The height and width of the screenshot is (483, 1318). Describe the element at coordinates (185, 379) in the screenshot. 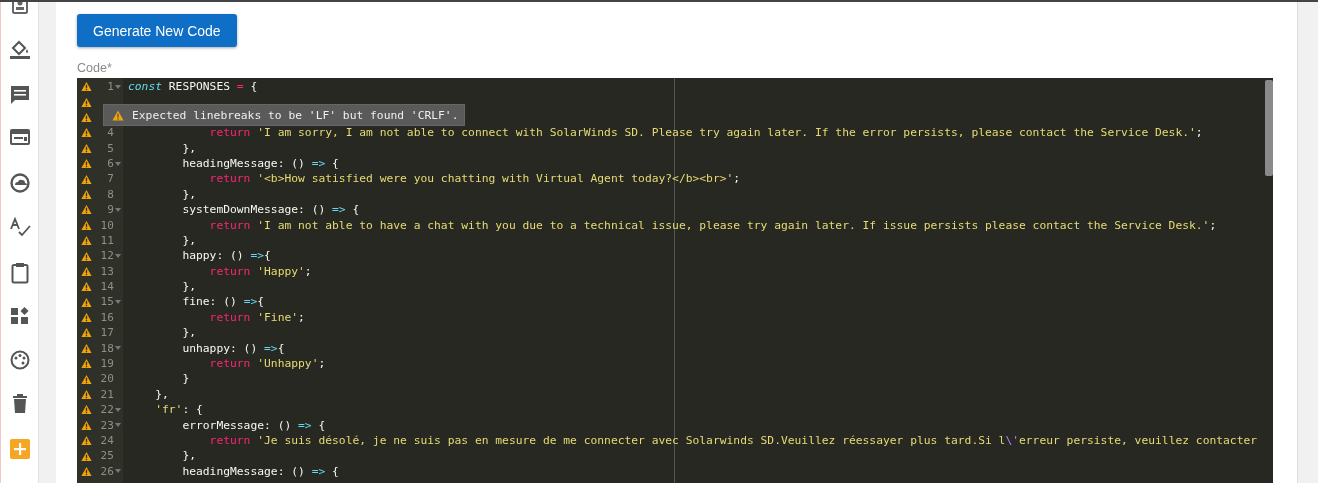

I see `code-line: }` at that location.